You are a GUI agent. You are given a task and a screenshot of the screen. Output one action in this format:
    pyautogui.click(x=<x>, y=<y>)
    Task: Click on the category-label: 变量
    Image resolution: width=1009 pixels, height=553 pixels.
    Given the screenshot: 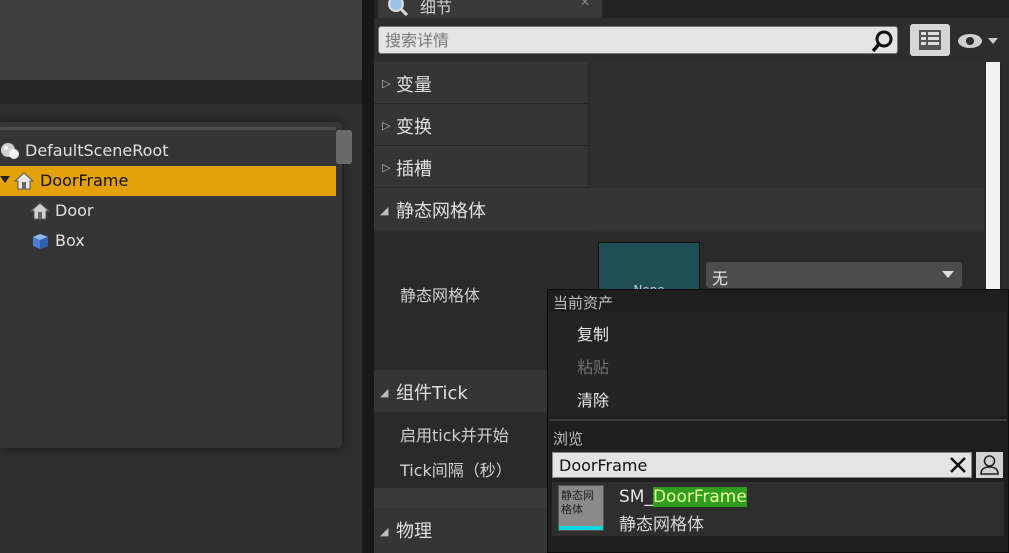 What is the action you would take?
    pyautogui.click(x=414, y=85)
    